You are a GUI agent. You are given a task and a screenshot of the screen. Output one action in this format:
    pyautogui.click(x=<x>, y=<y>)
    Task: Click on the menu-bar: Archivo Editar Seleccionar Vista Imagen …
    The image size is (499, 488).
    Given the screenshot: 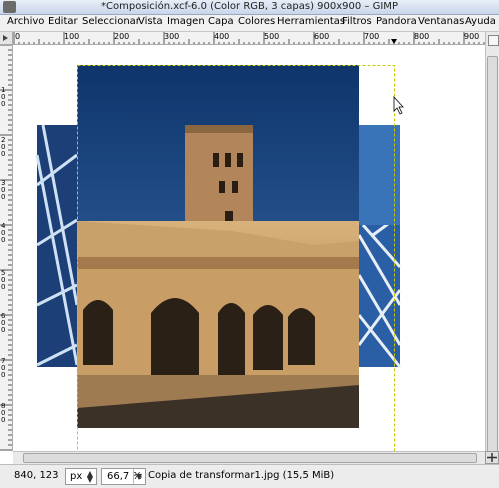 What is the action you would take?
    pyautogui.click(x=249, y=23)
    